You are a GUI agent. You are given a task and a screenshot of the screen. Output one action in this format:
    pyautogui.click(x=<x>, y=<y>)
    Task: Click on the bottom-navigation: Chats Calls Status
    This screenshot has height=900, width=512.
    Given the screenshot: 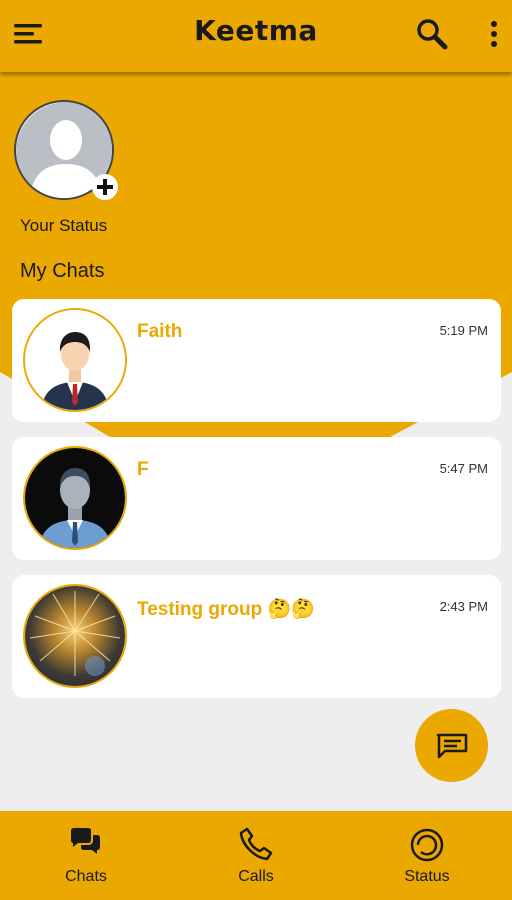 What is the action you would take?
    pyautogui.click(x=256, y=855)
    